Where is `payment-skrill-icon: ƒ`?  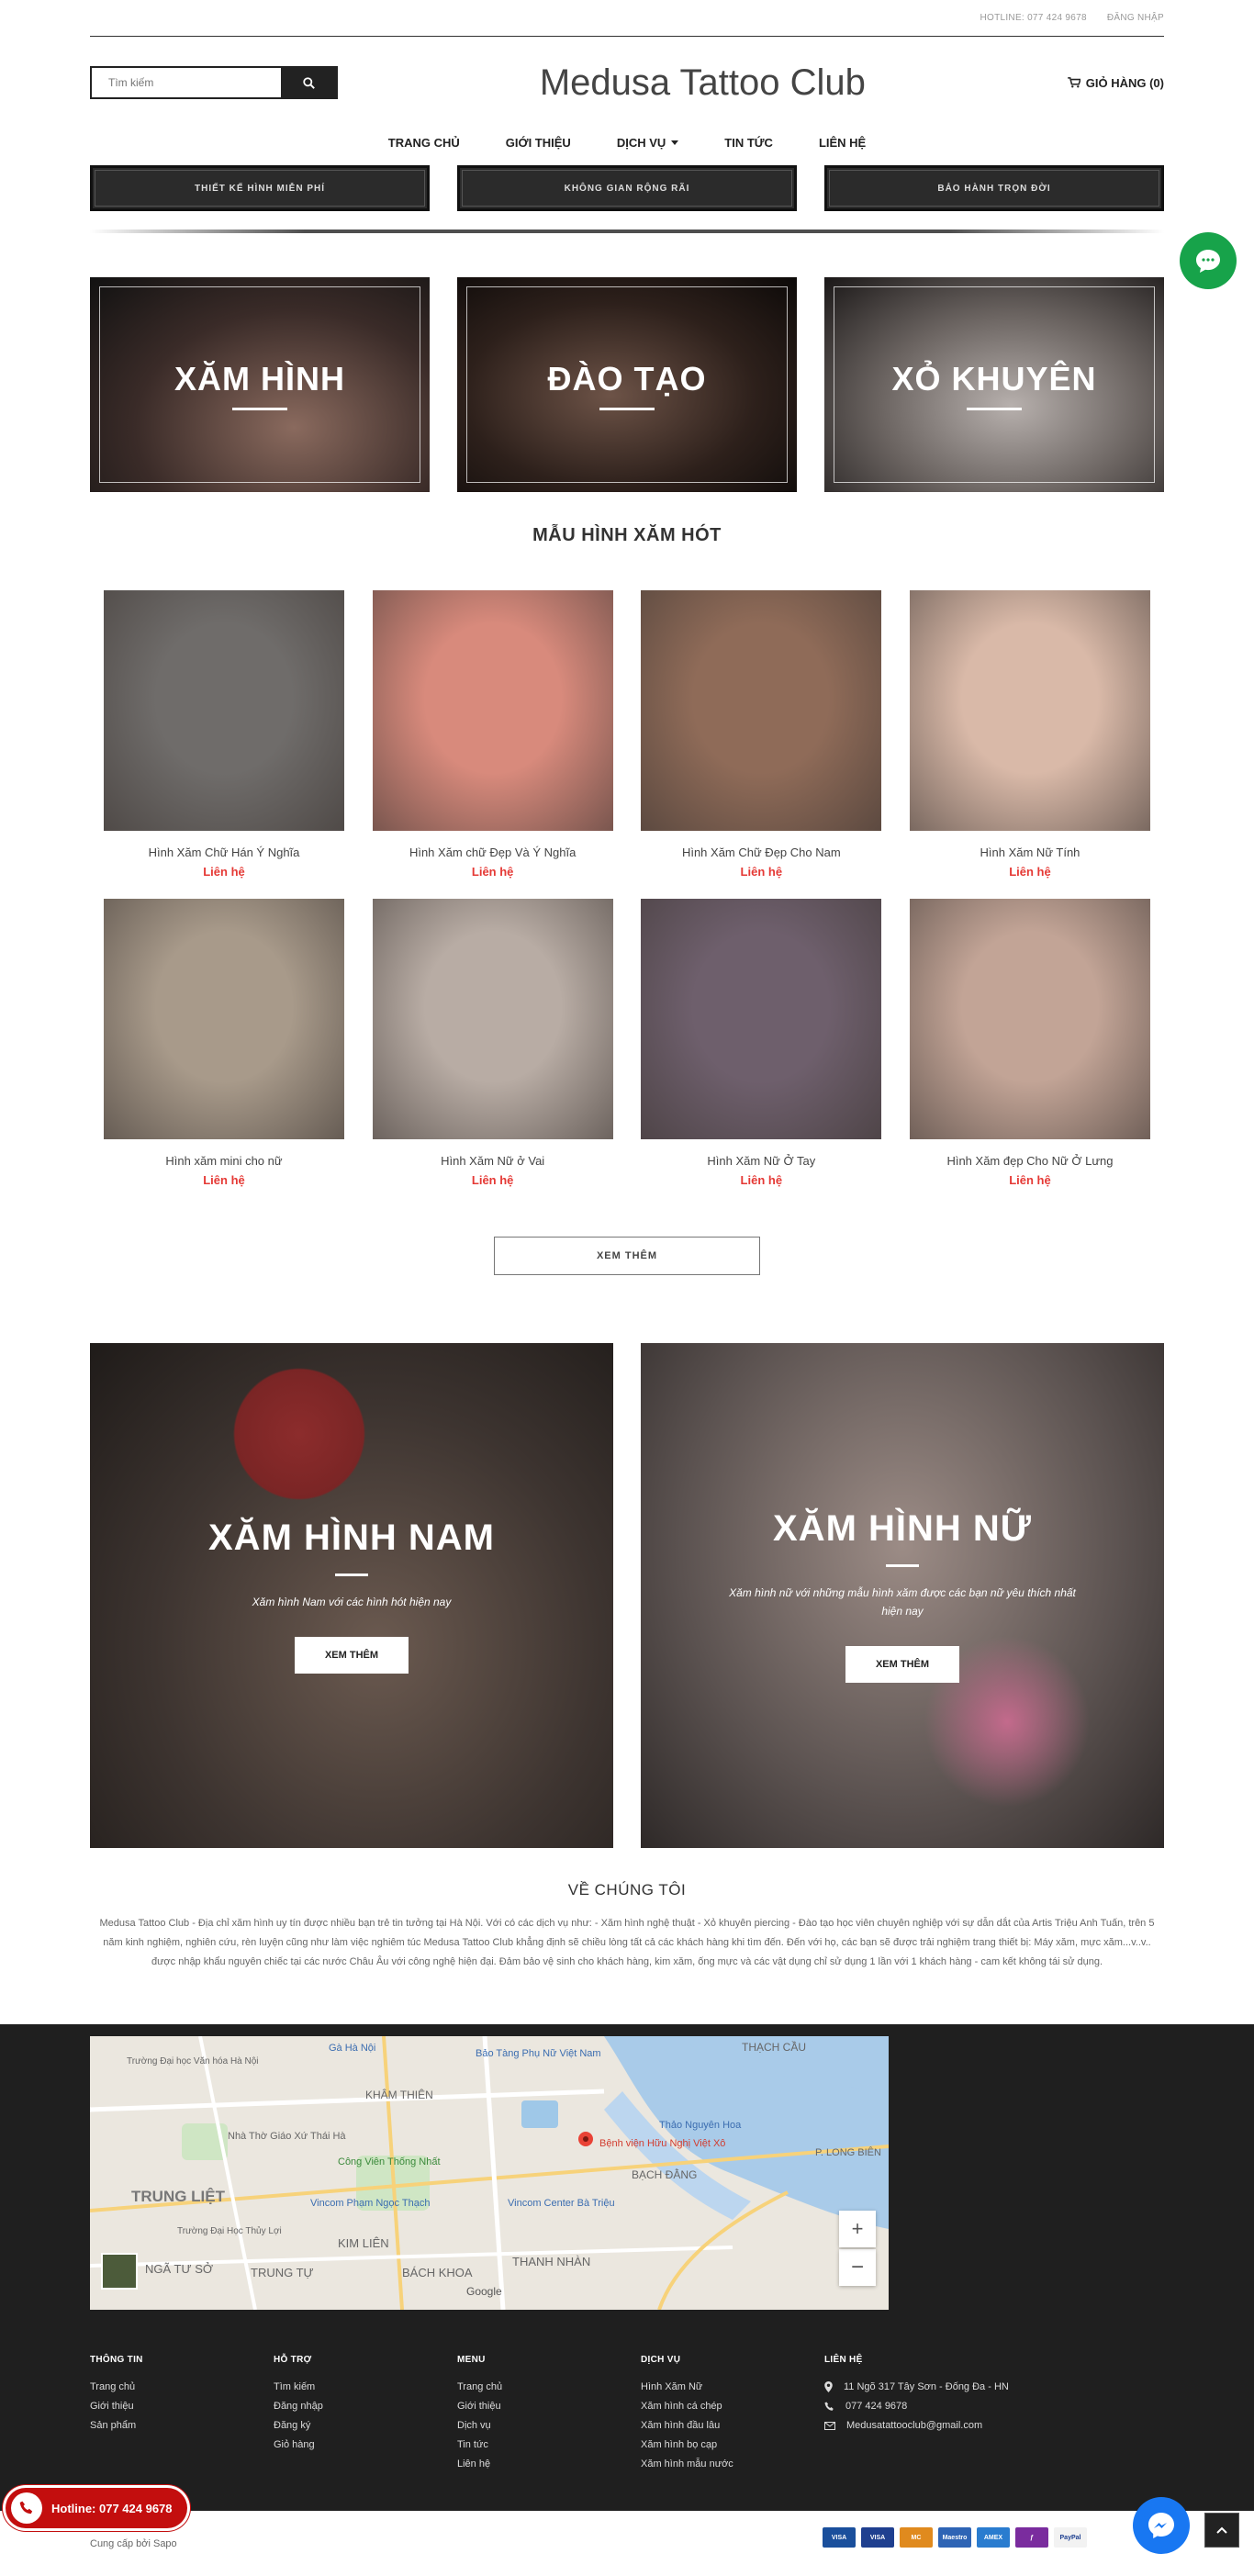
payment-skrill-icon: ƒ is located at coordinates (1031, 2537).